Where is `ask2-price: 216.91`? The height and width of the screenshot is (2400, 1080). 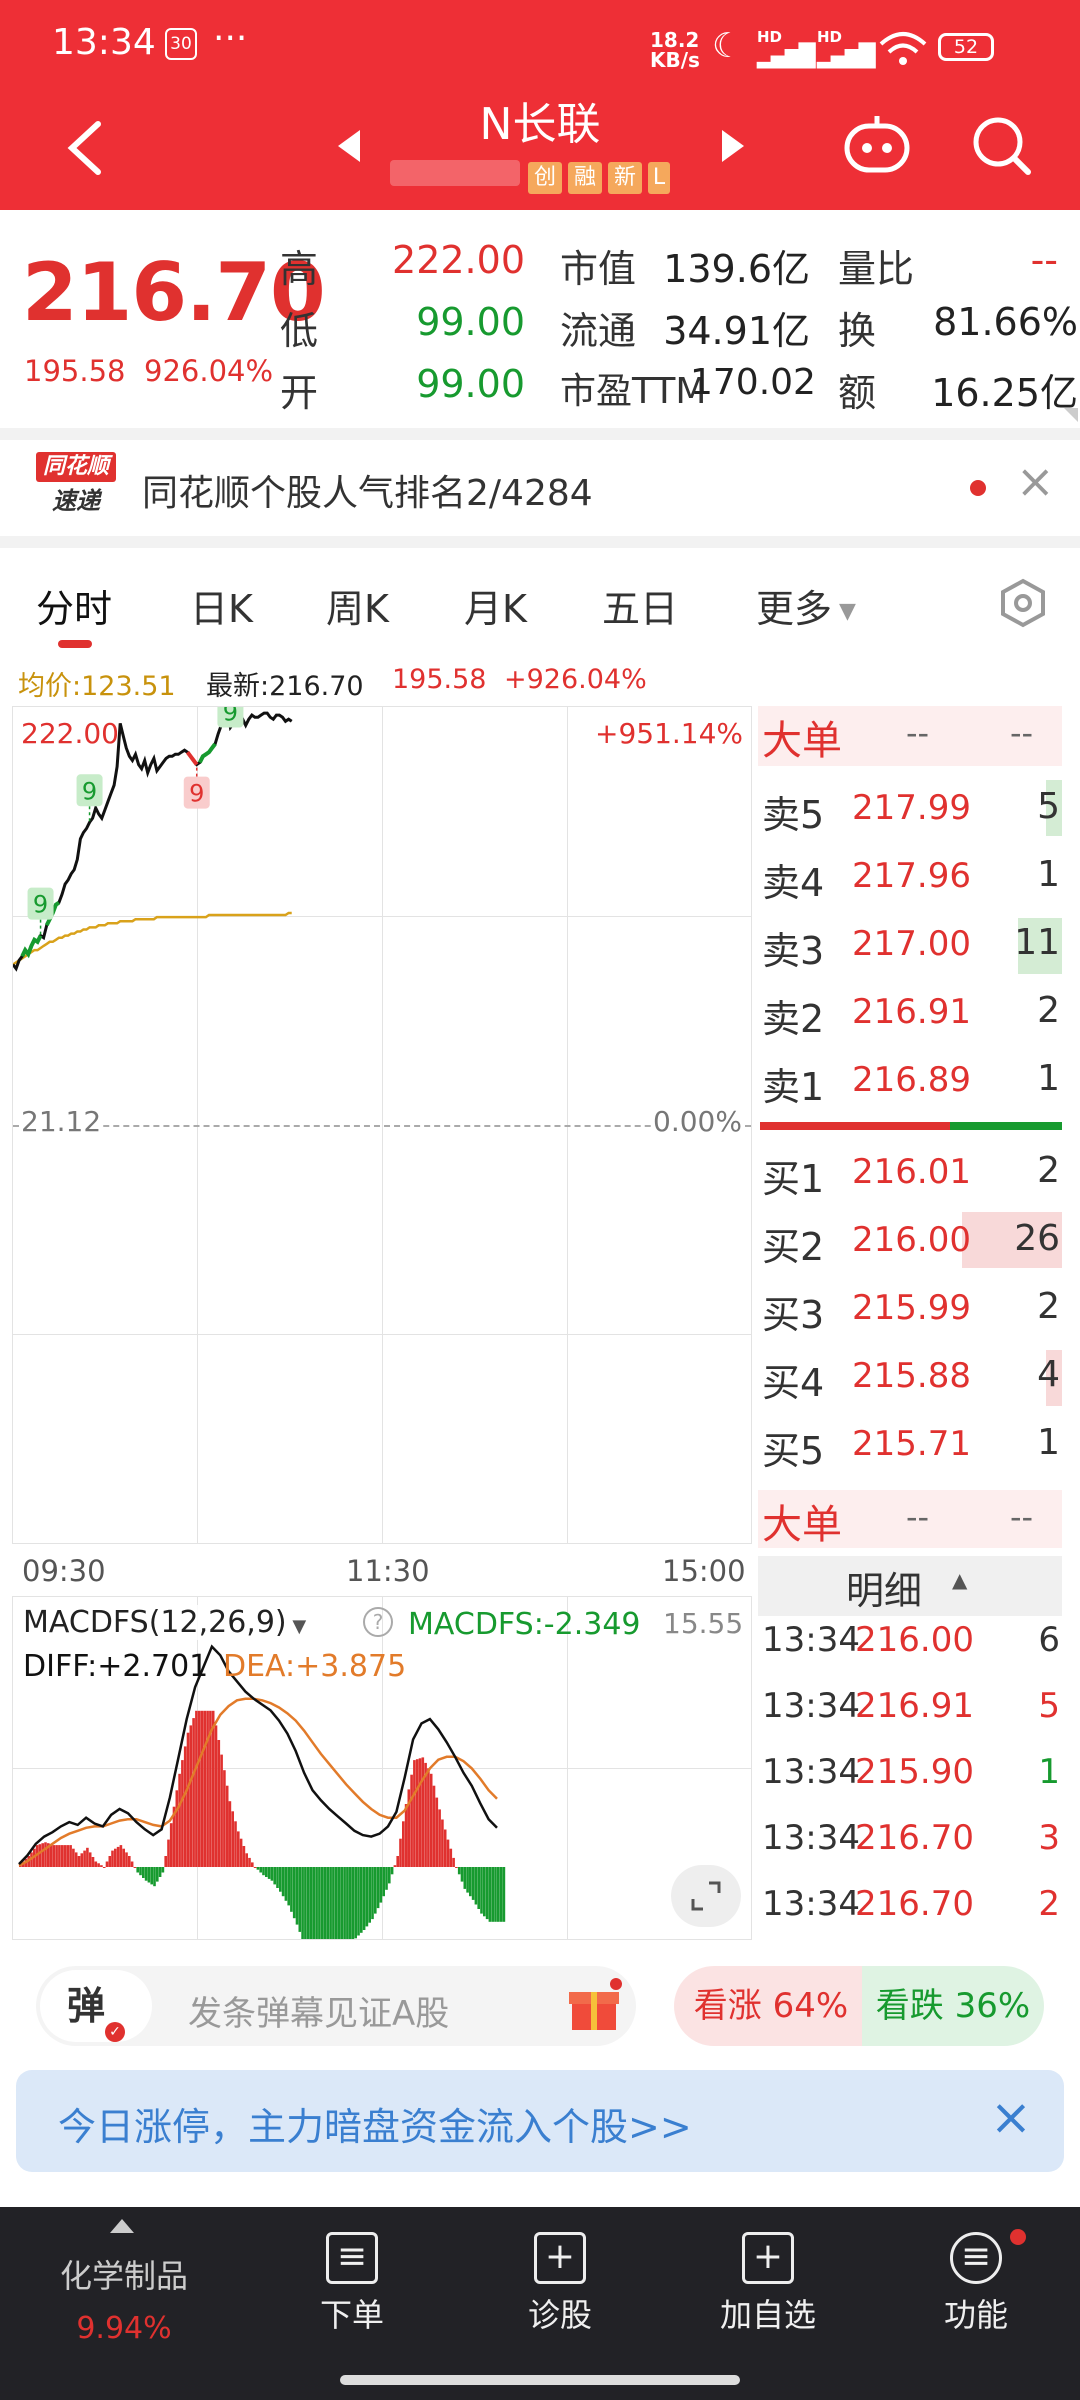 ask2-price: 216.91 is located at coordinates (911, 1012).